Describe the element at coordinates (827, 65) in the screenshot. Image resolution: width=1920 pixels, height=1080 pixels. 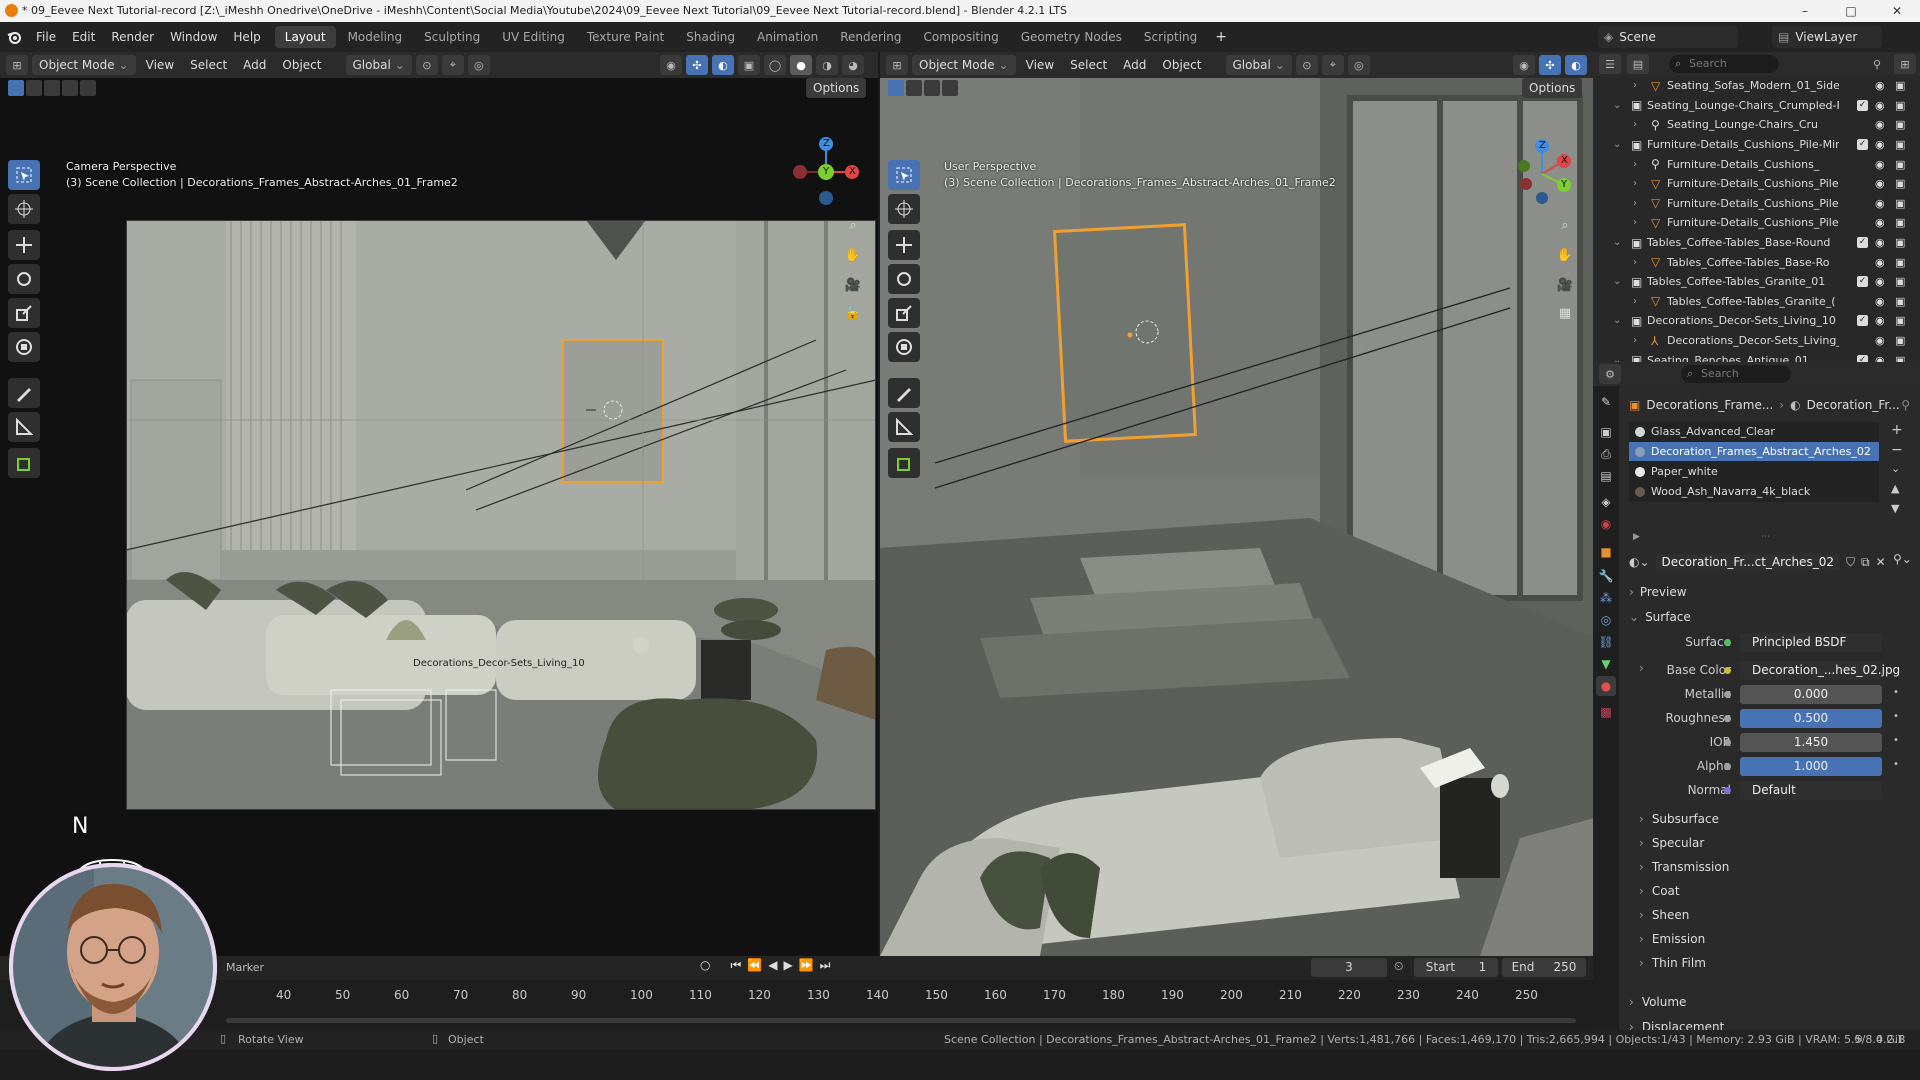
I see `material-shading-icon: ◑` at that location.